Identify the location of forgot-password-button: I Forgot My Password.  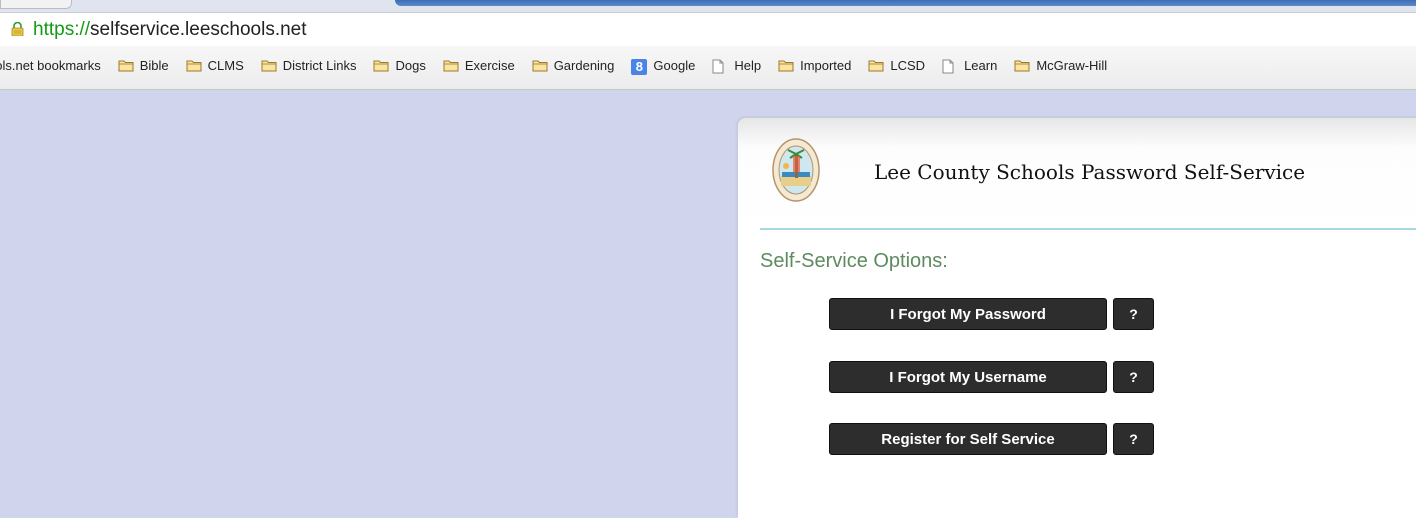
(968, 314).